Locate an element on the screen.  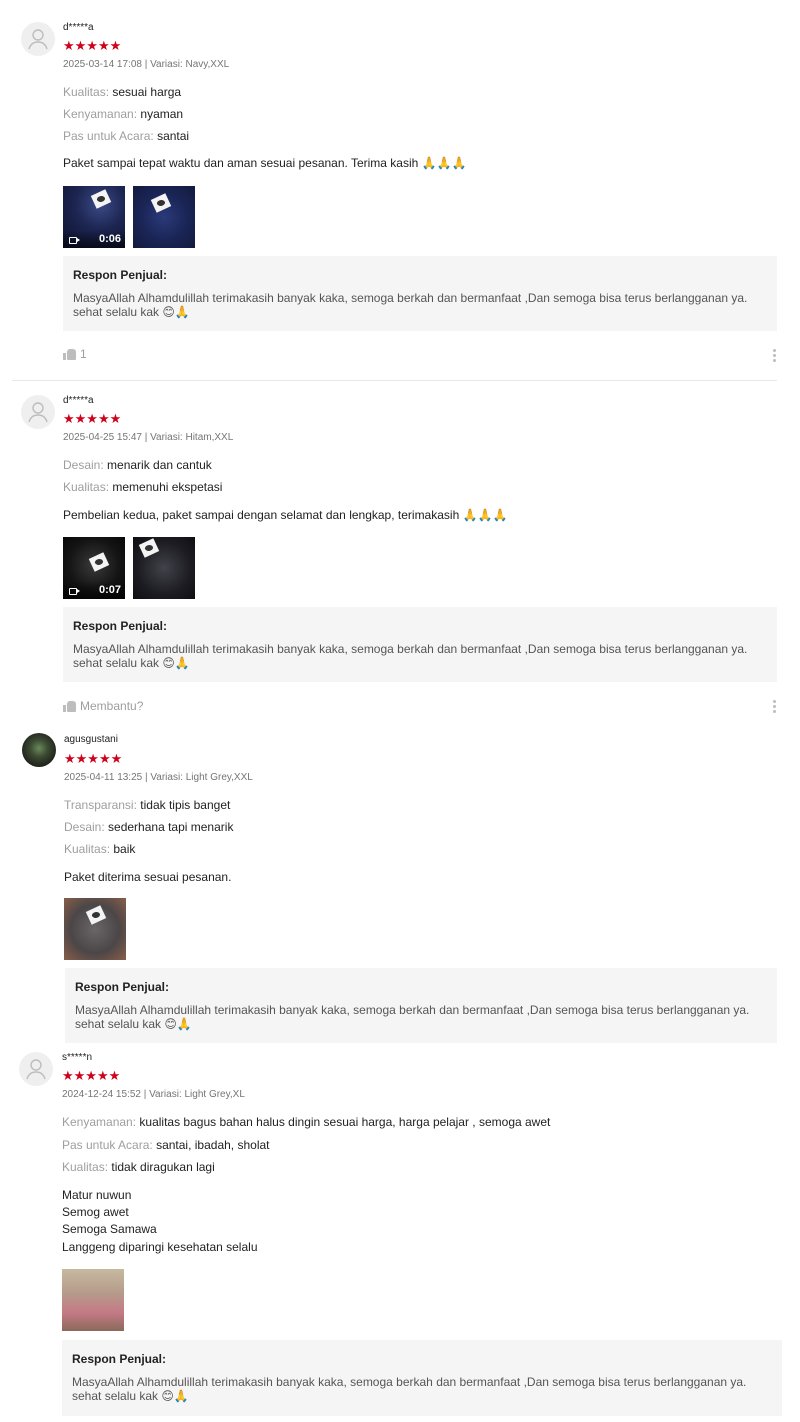
review-attribute: Kualitas: memenuhi ekspetasi is located at coordinates (142, 487).